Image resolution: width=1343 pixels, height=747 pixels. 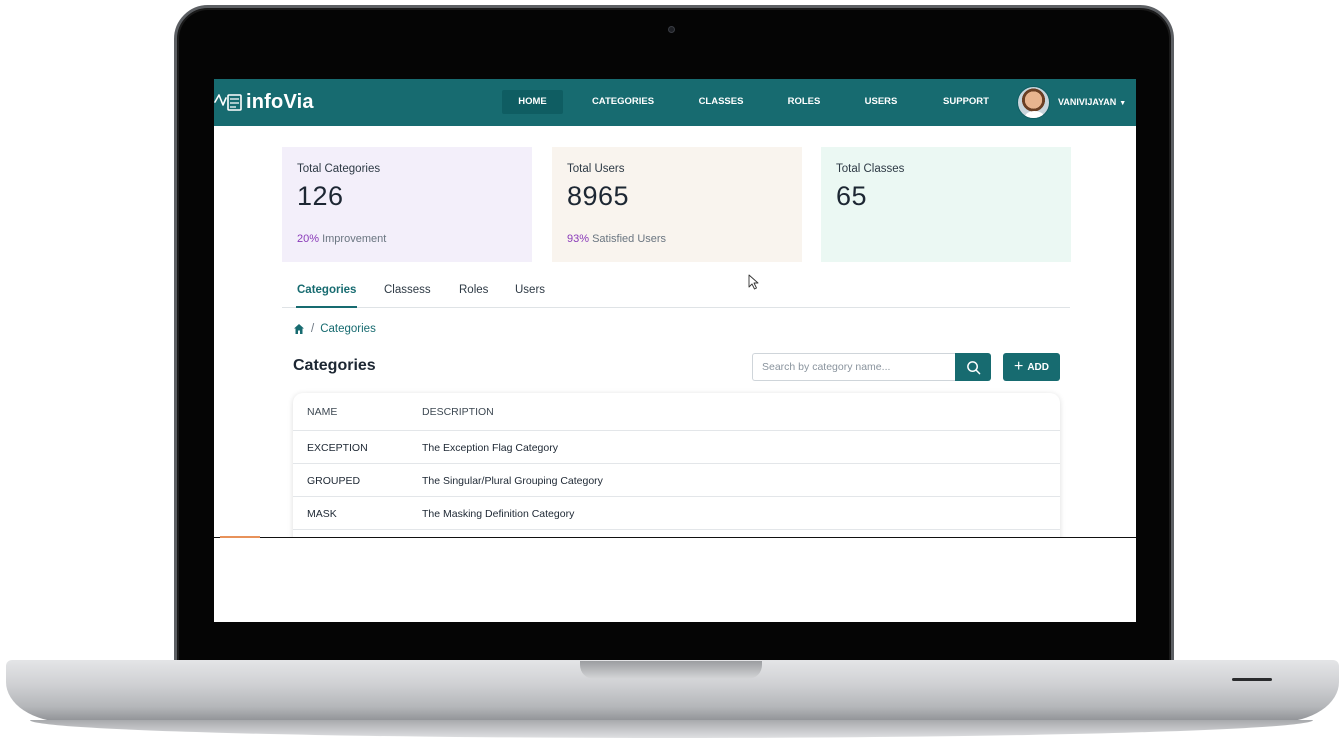 I want to click on laptop-side-slot, so click(x=1252, y=679).